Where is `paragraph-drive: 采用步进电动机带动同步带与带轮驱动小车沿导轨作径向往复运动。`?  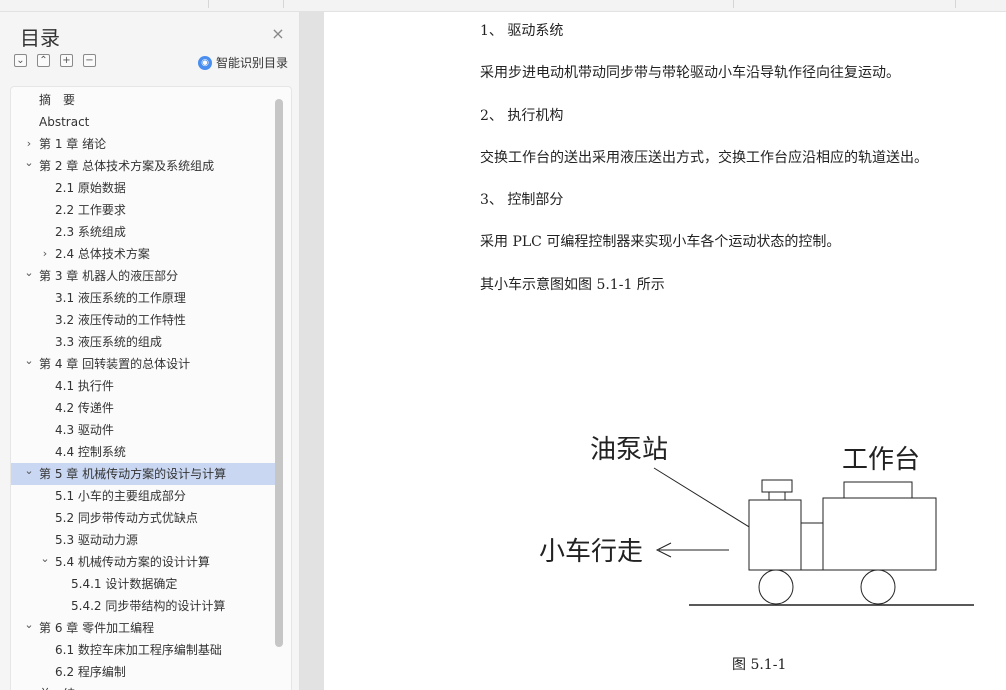 paragraph-drive: 采用步进电动机带动同步带与带轮驱动小车沿导轨作径向往复运动。 is located at coordinates (690, 73).